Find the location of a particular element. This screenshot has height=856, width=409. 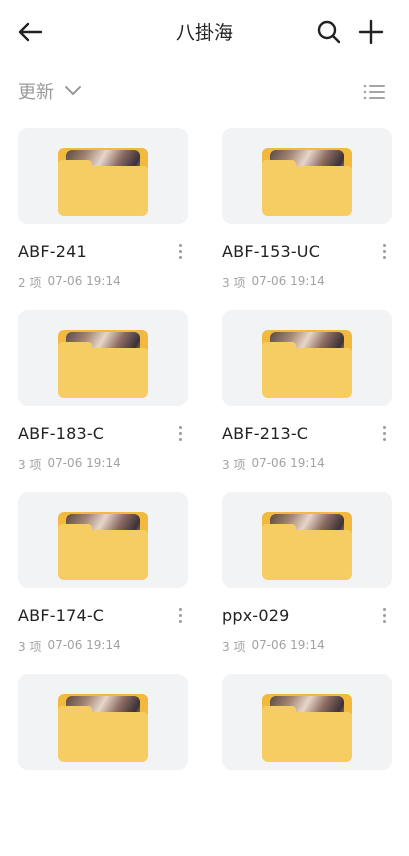

sort-bar: 更新 is located at coordinates (204, 90).